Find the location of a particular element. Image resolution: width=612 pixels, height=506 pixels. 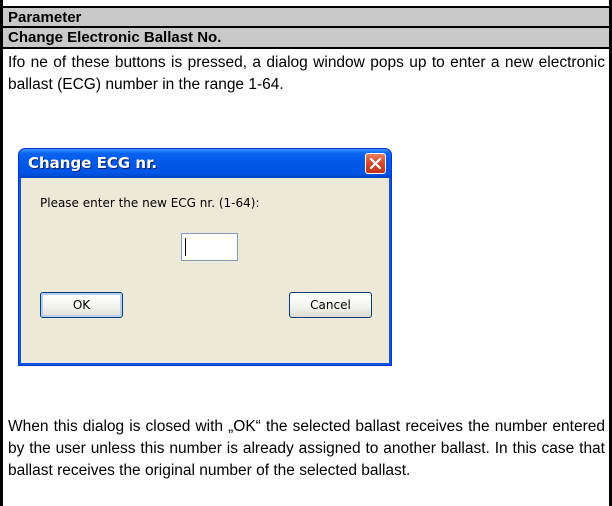

close-button is located at coordinates (375, 163).